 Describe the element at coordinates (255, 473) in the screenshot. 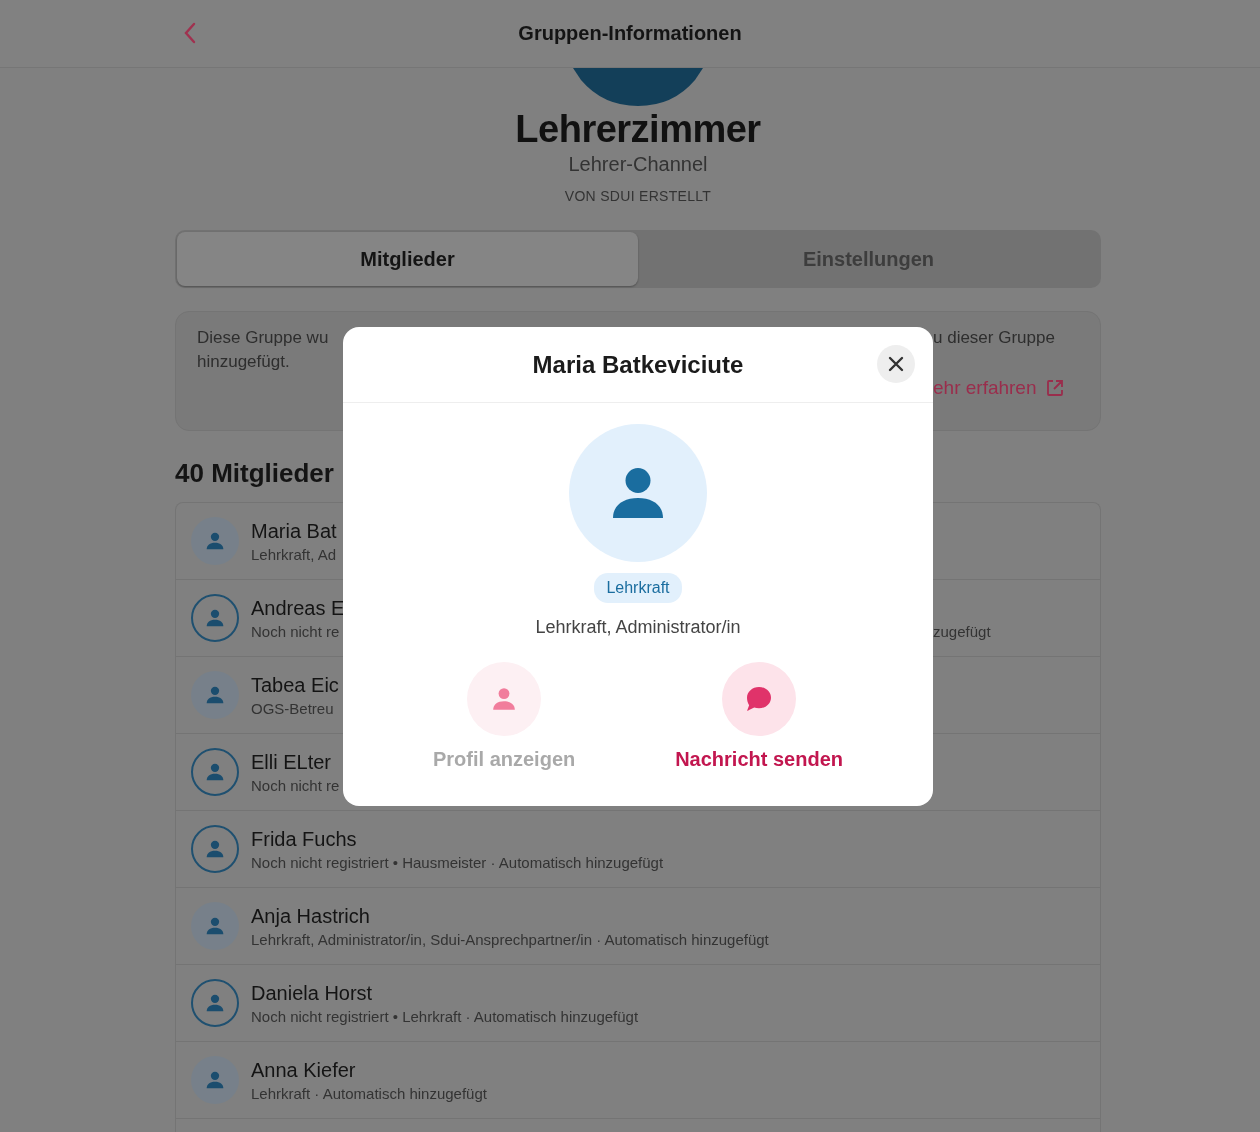

I see `members-heading: 40 Mitglieder` at that location.